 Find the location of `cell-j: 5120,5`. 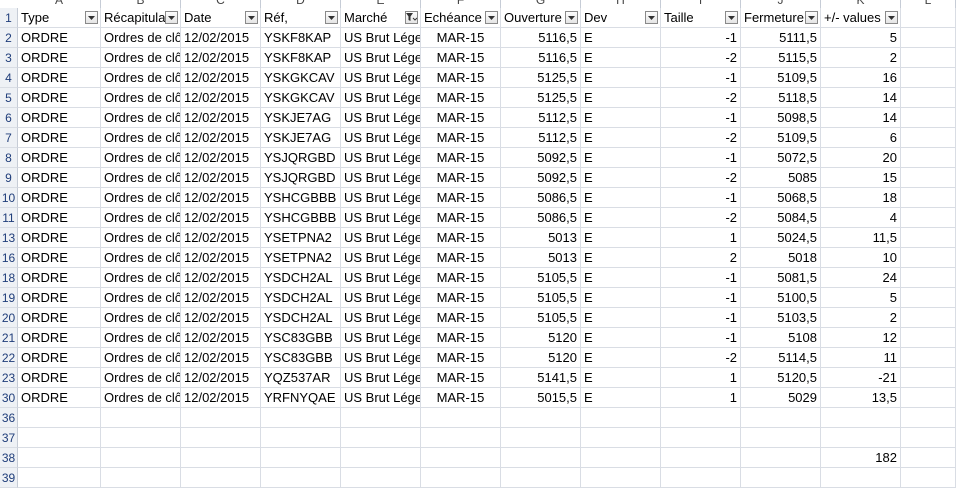

cell-j: 5120,5 is located at coordinates (781, 378).